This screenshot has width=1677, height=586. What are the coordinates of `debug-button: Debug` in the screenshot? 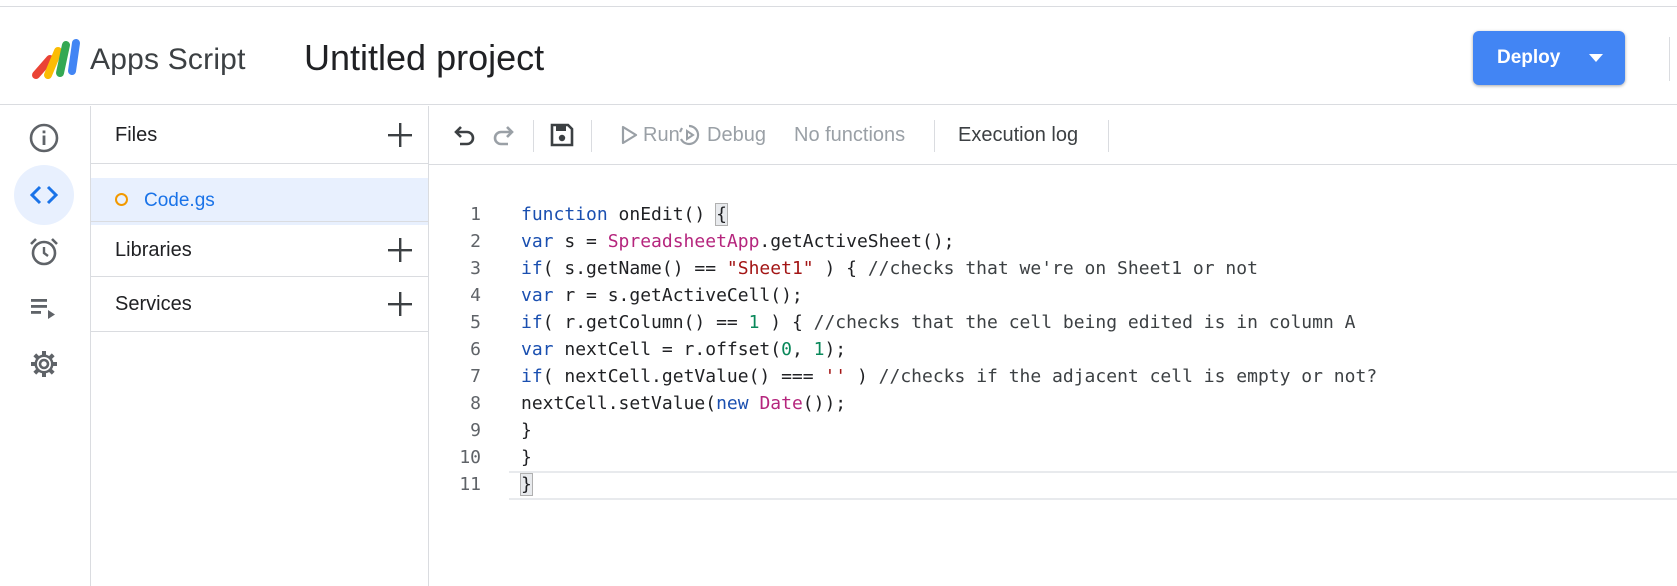 It's located at (721, 135).